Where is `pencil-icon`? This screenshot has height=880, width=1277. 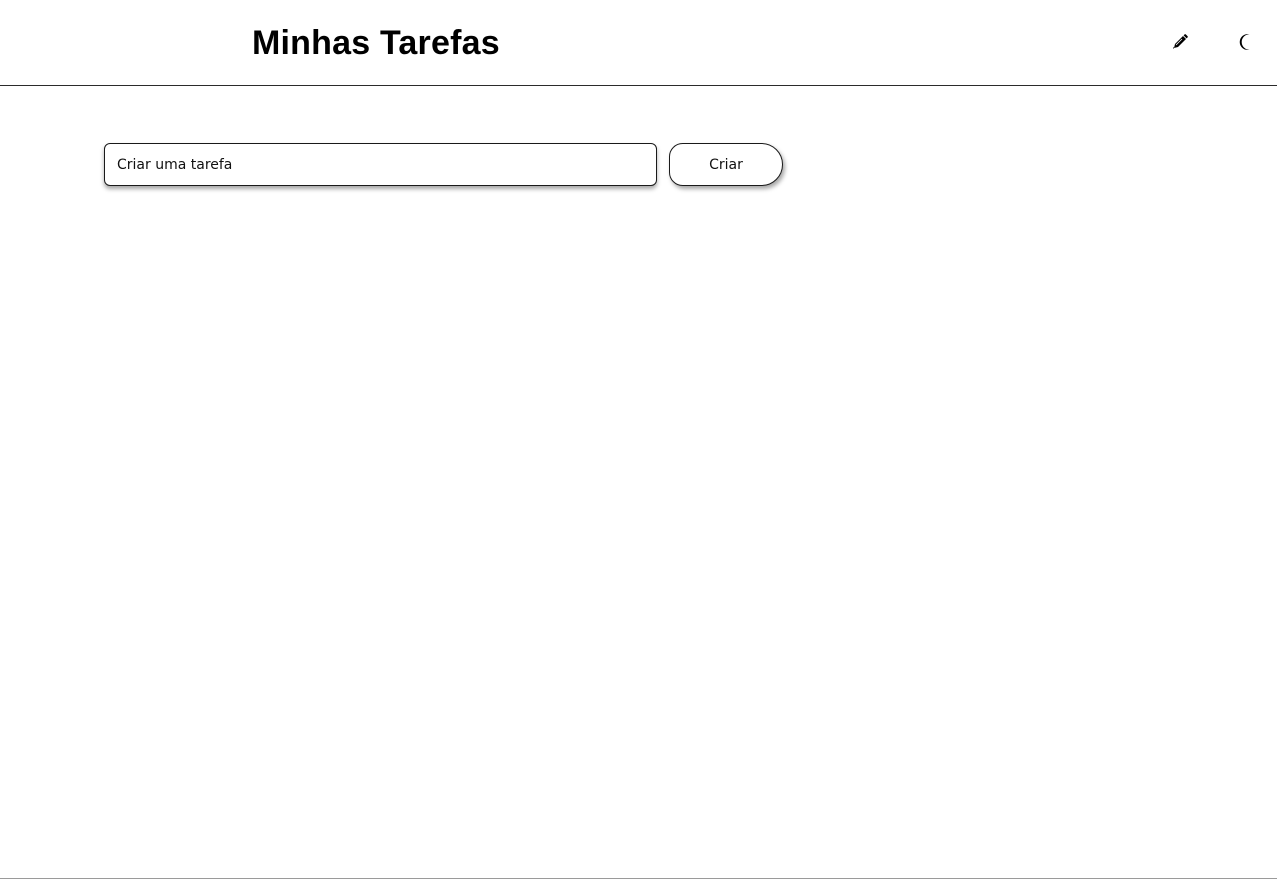
pencil-icon is located at coordinates (1180, 41).